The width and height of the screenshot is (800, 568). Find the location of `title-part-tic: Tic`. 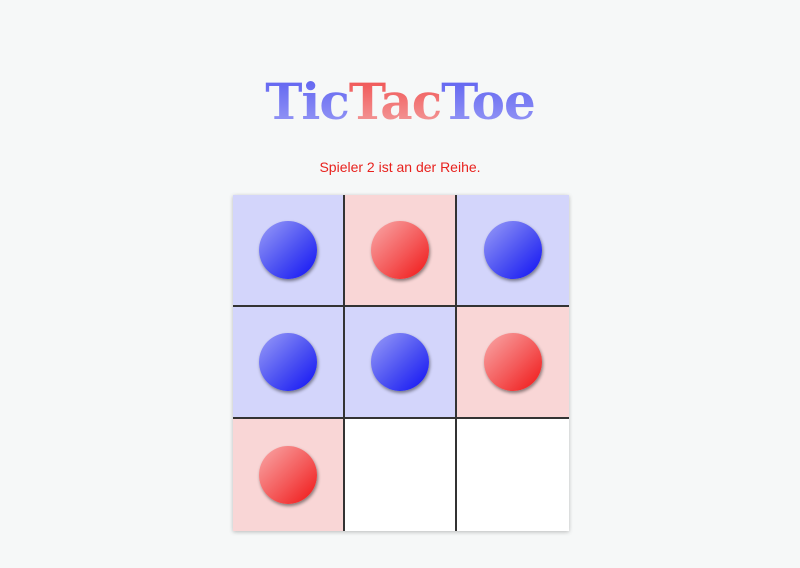

title-part-tic: Tic is located at coordinates (307, 101).